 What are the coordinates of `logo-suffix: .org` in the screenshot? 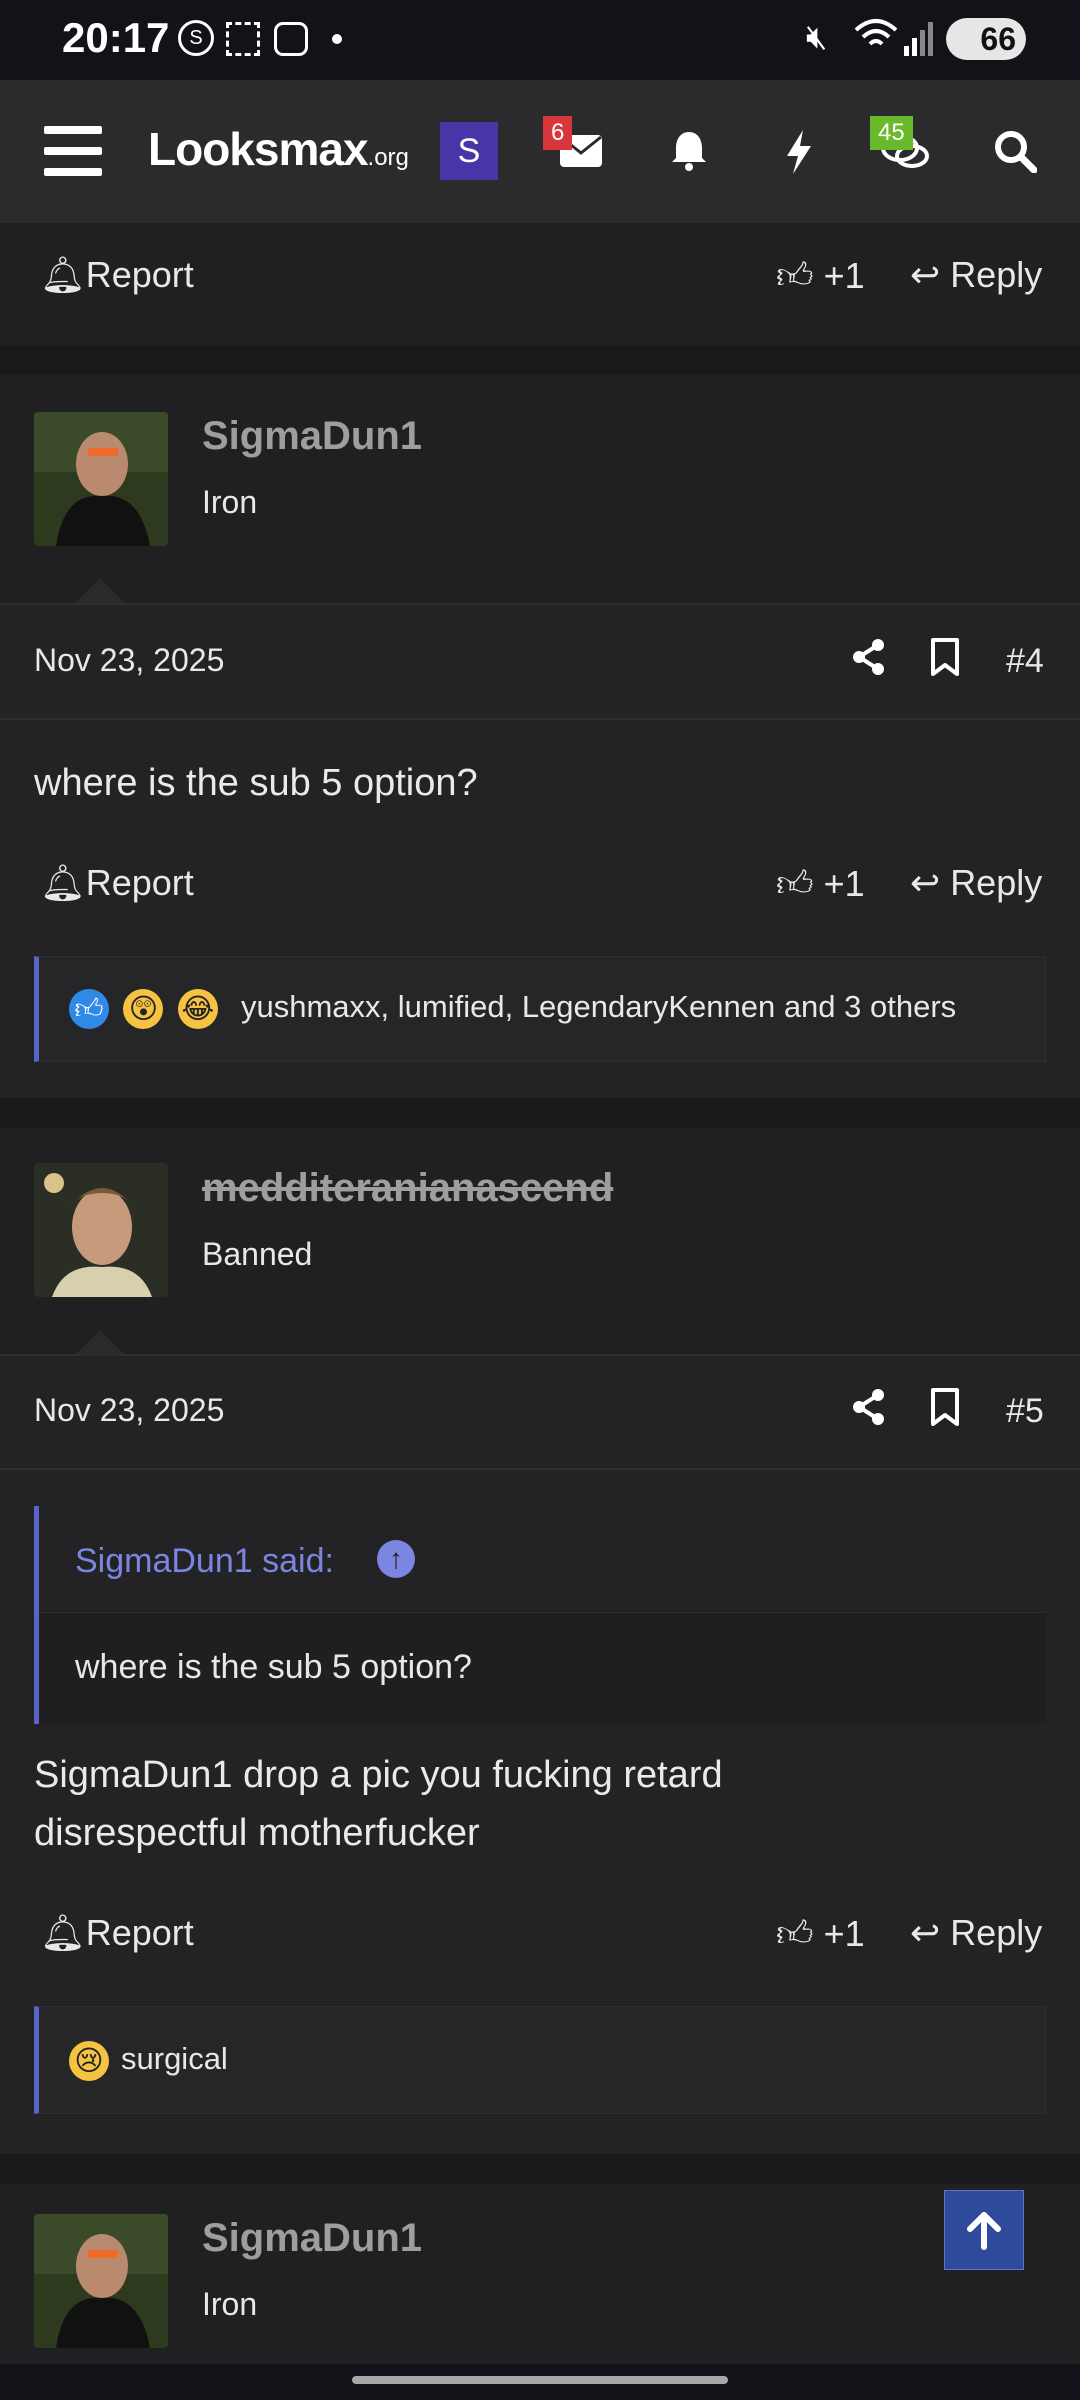 It's located at (388, 157).